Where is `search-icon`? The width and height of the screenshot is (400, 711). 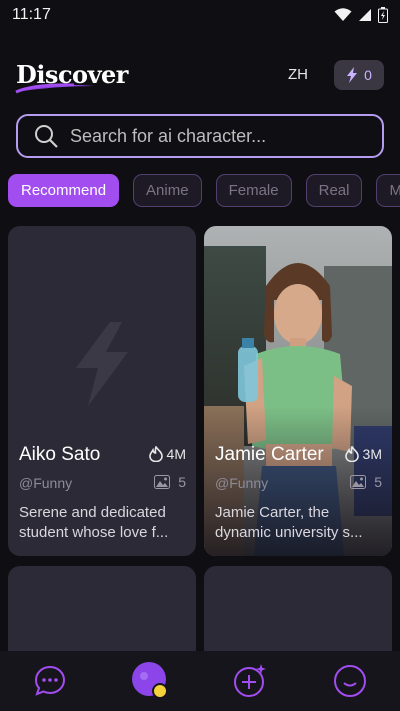 search-icon is located at coordinates (46, 136).